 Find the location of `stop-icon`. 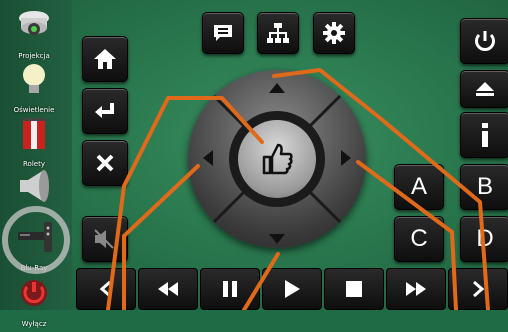

stop-icon is located at coordinates (354, 289).